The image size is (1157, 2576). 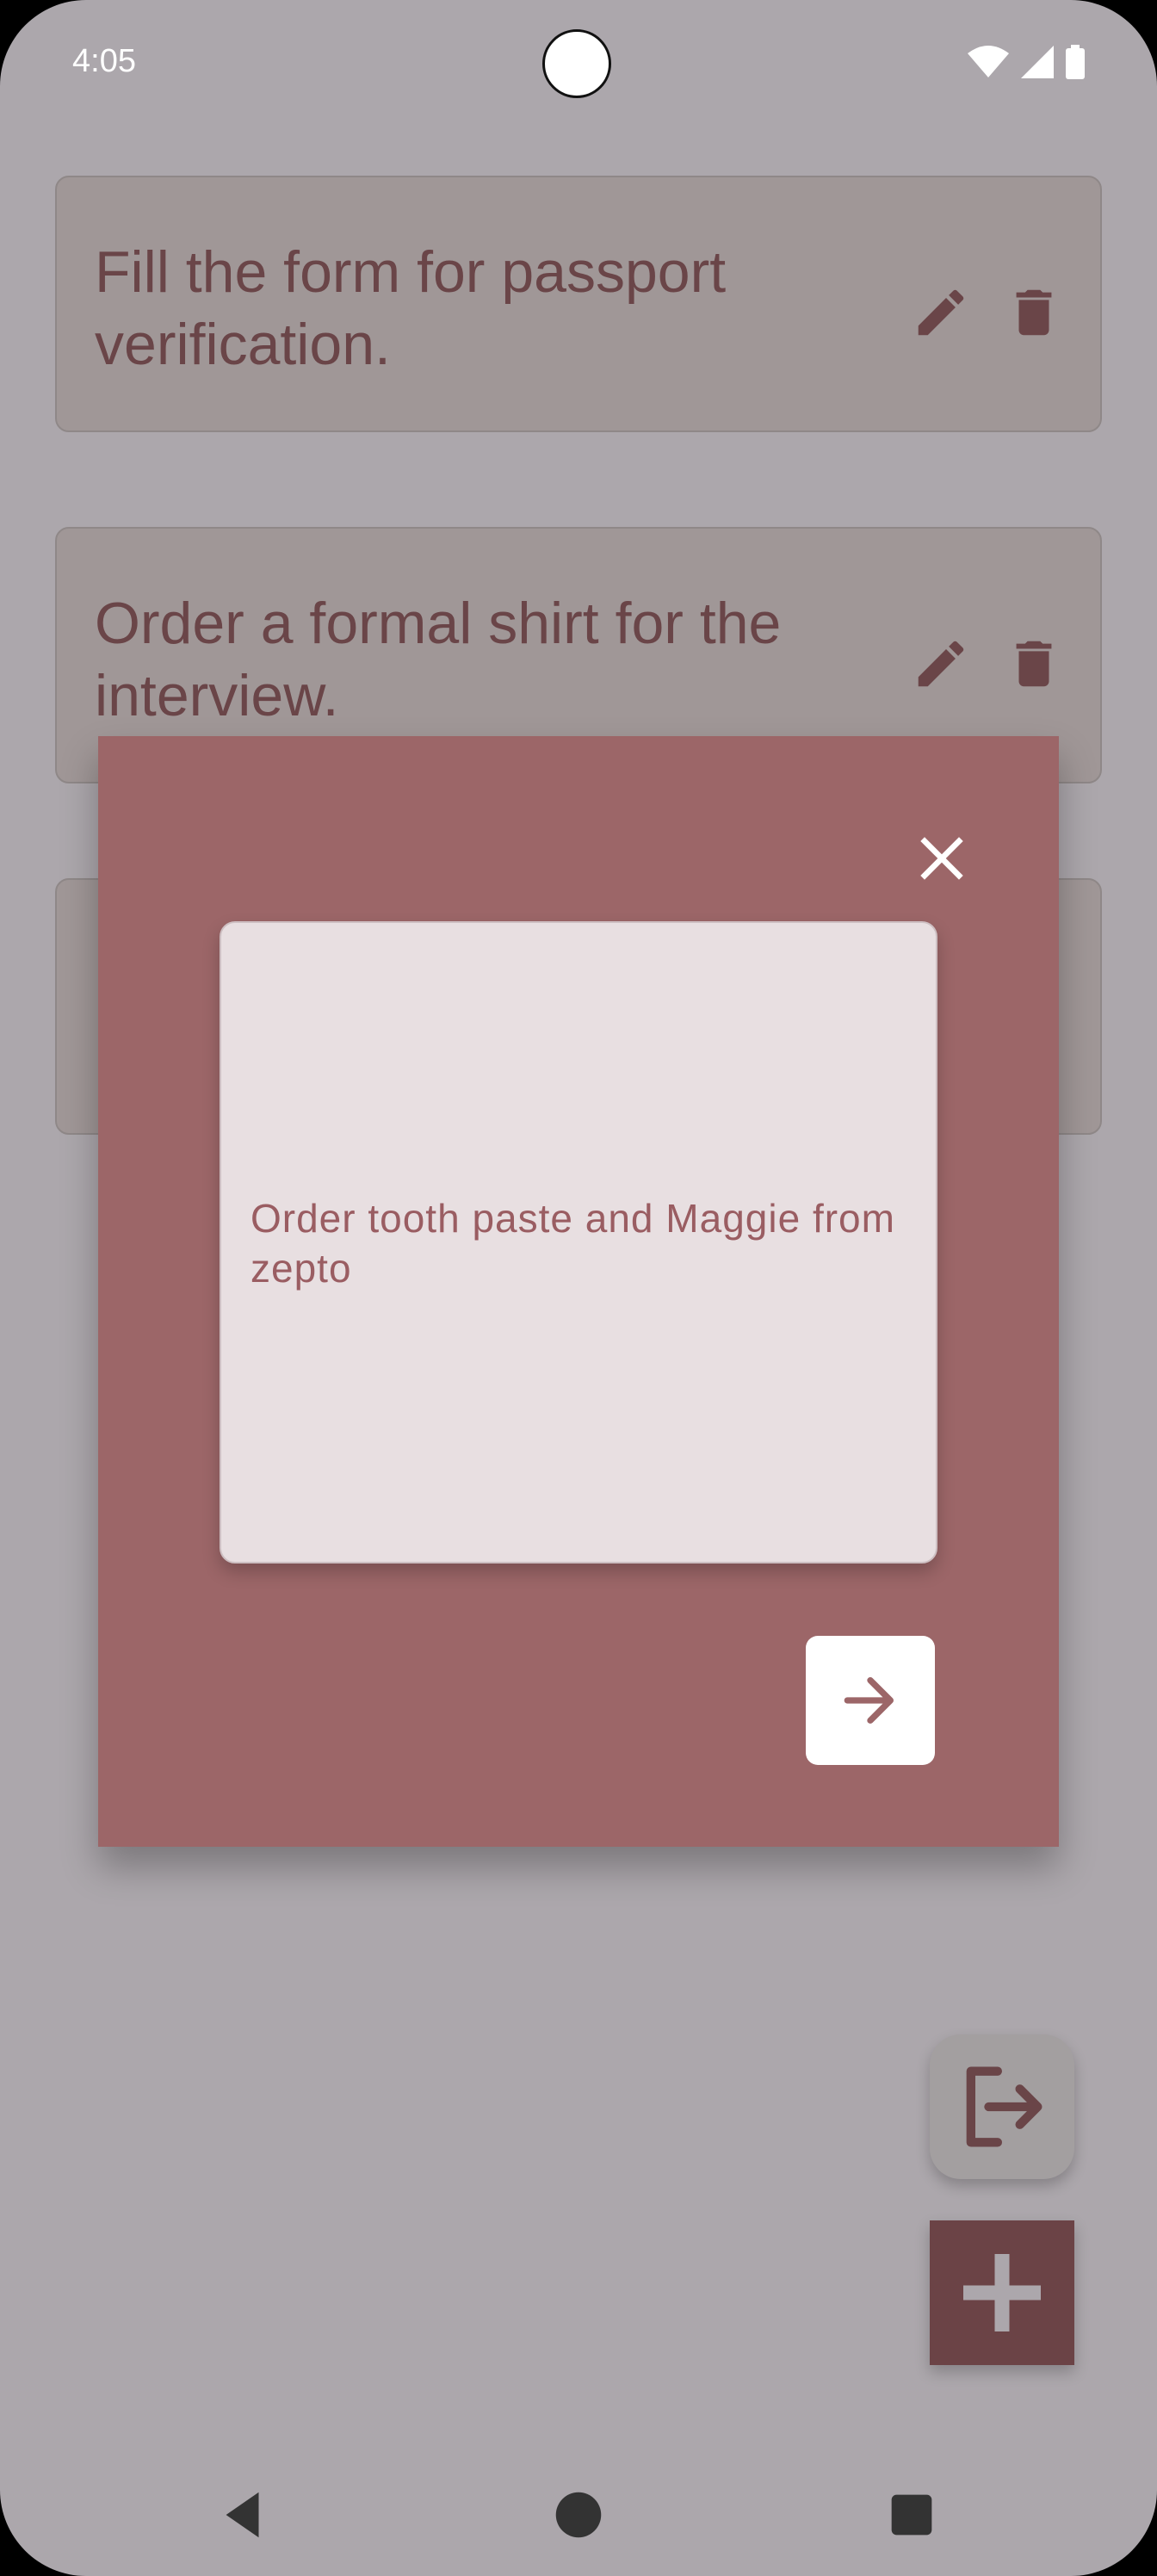 I want to click on task-text: Fill the form for passport verification., so click(x=411, y=308).